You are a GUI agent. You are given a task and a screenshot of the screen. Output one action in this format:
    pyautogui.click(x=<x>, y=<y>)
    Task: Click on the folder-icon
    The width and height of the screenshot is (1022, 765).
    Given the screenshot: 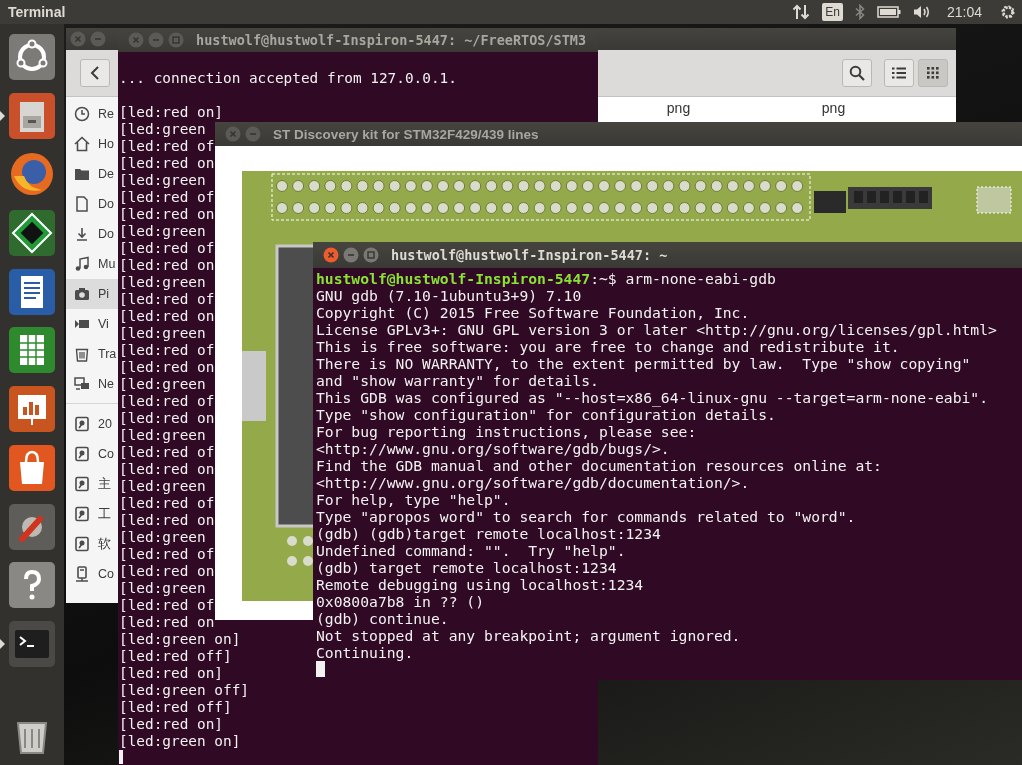 What is the action you would take?
    pyautogui.click(x=82, y=174)
    